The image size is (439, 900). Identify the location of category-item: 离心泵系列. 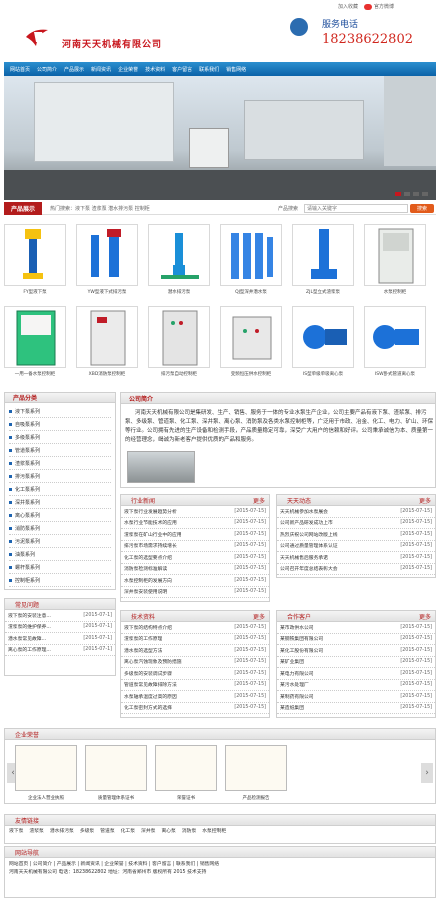
(60, 515).